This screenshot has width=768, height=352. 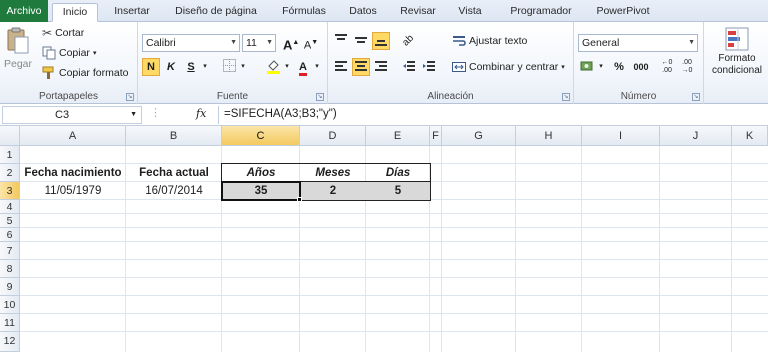 What do you see at coordinates (409, 41) in the screenshot?
I see `orientation-button: ab` at bounding box center [409, 41].